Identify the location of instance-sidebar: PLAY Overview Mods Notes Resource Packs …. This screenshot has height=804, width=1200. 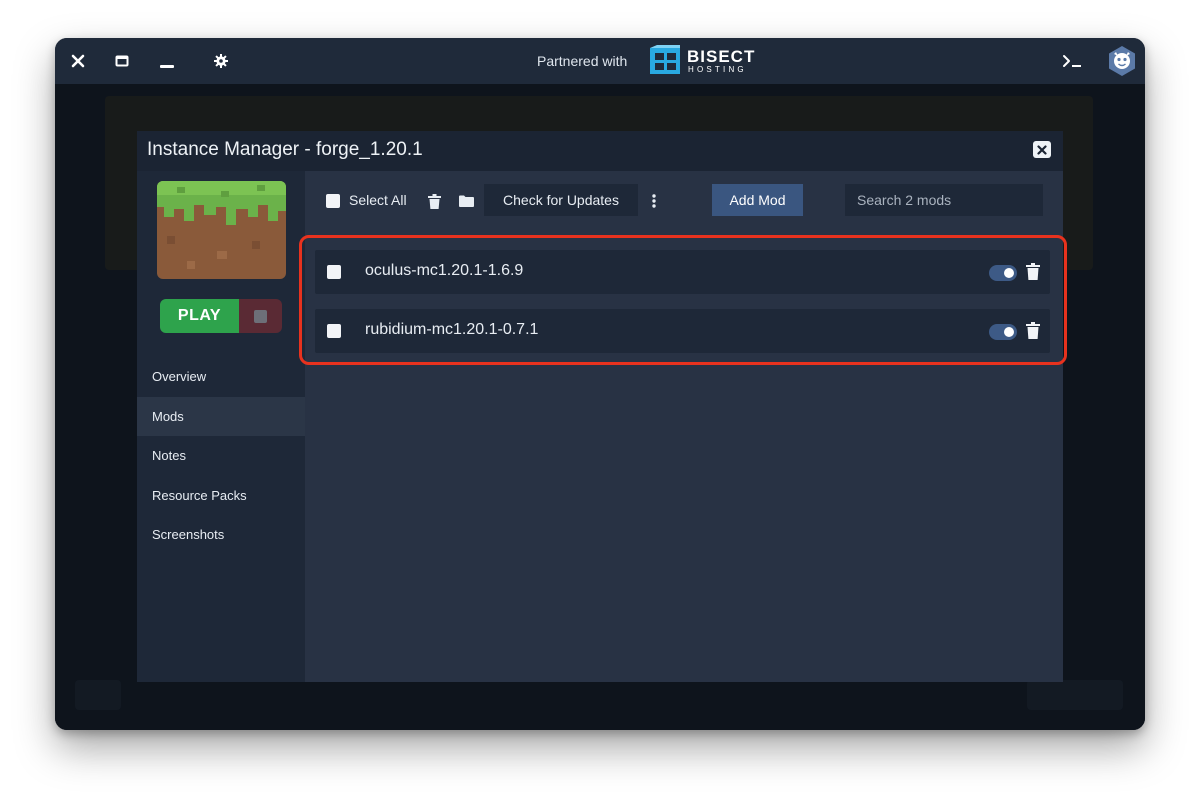
(221, 426).